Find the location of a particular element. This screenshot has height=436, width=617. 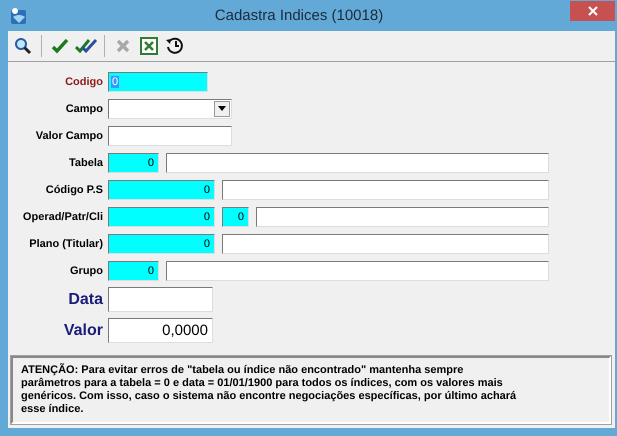

field-label: Tabela is located at coordinates (86, 162).